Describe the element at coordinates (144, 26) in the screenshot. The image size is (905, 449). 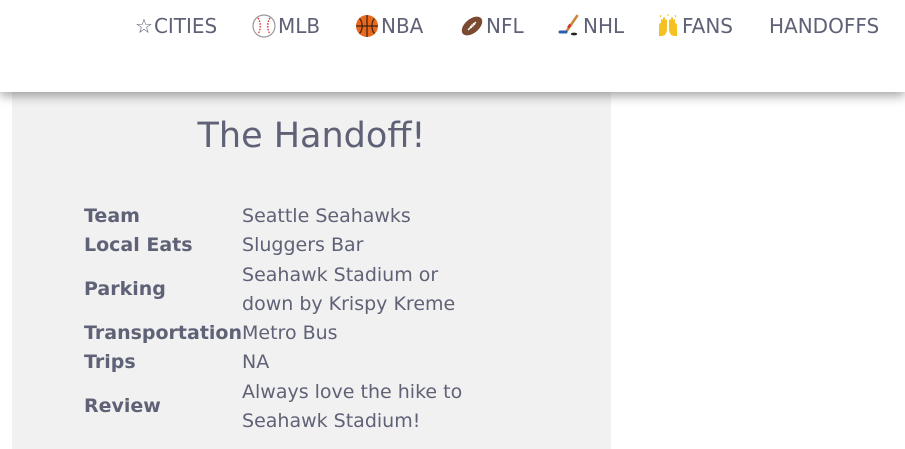
I see `star-icon: ☆` at that location.